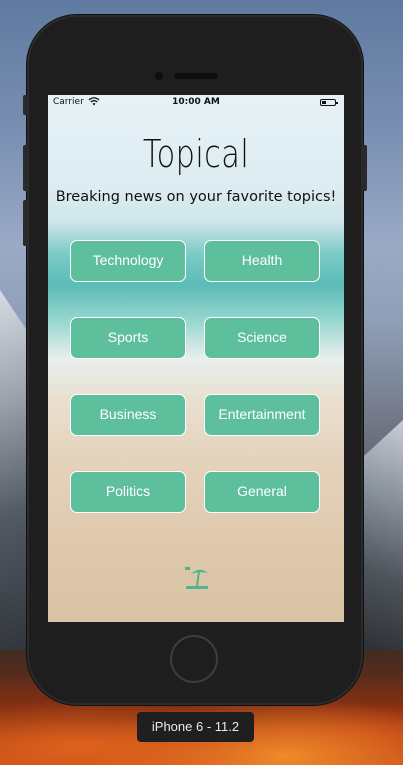  What do you see at coordinates (262, 415) in the screenshot?
I see `topic-button-entertainment: Entertainment` at bounding box center [262, 415].